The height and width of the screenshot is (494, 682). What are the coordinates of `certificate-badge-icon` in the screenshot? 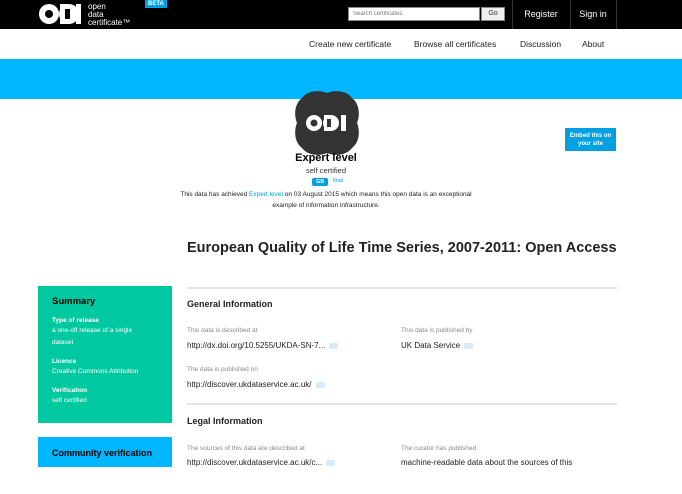 It's located at (327, 123).